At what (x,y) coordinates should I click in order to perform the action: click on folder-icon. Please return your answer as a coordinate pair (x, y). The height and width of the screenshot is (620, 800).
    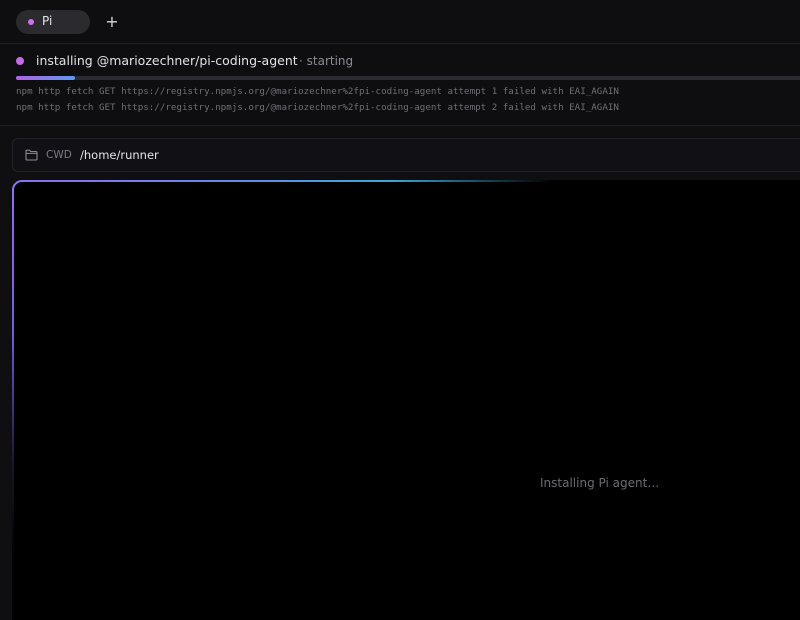
    Looking at the image, I should click on (31, 155).